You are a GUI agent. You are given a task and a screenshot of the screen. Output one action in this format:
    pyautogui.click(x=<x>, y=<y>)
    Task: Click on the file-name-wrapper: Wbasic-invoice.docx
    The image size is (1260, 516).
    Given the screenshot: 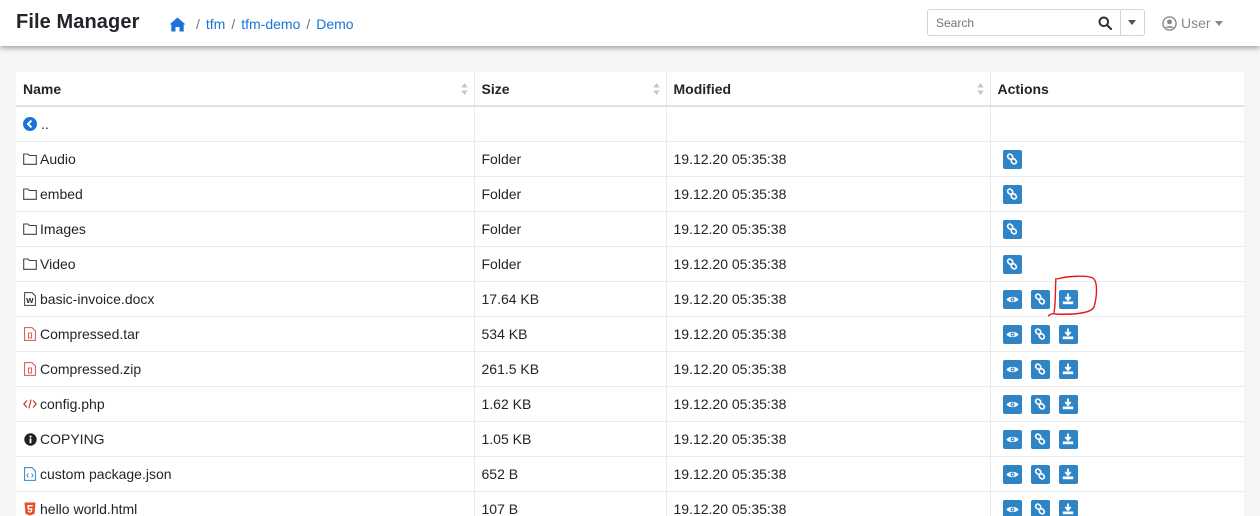 What is the action you would take?
    pyautogui.click(x=245, y=300)
    